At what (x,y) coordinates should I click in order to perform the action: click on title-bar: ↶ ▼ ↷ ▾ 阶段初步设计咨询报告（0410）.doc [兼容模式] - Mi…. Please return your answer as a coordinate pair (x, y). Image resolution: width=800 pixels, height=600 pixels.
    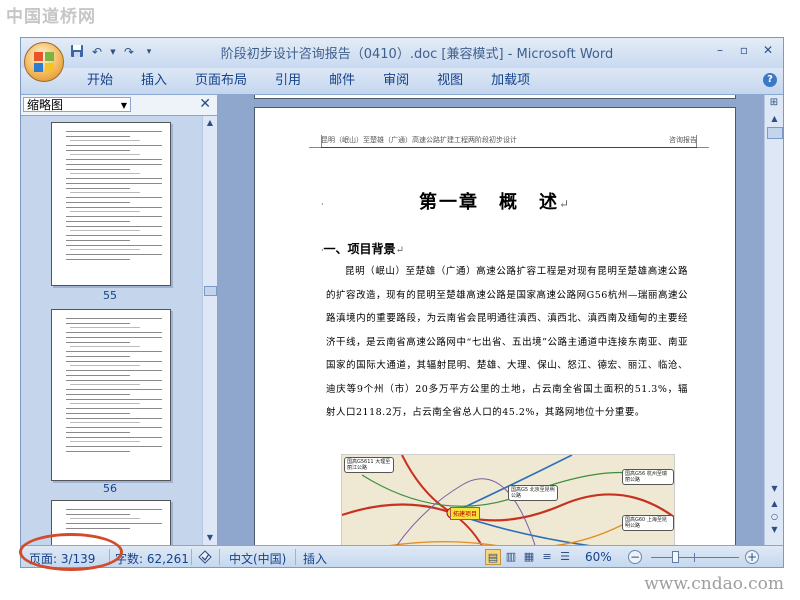
    Looking at the image, I should click on (402, 53).